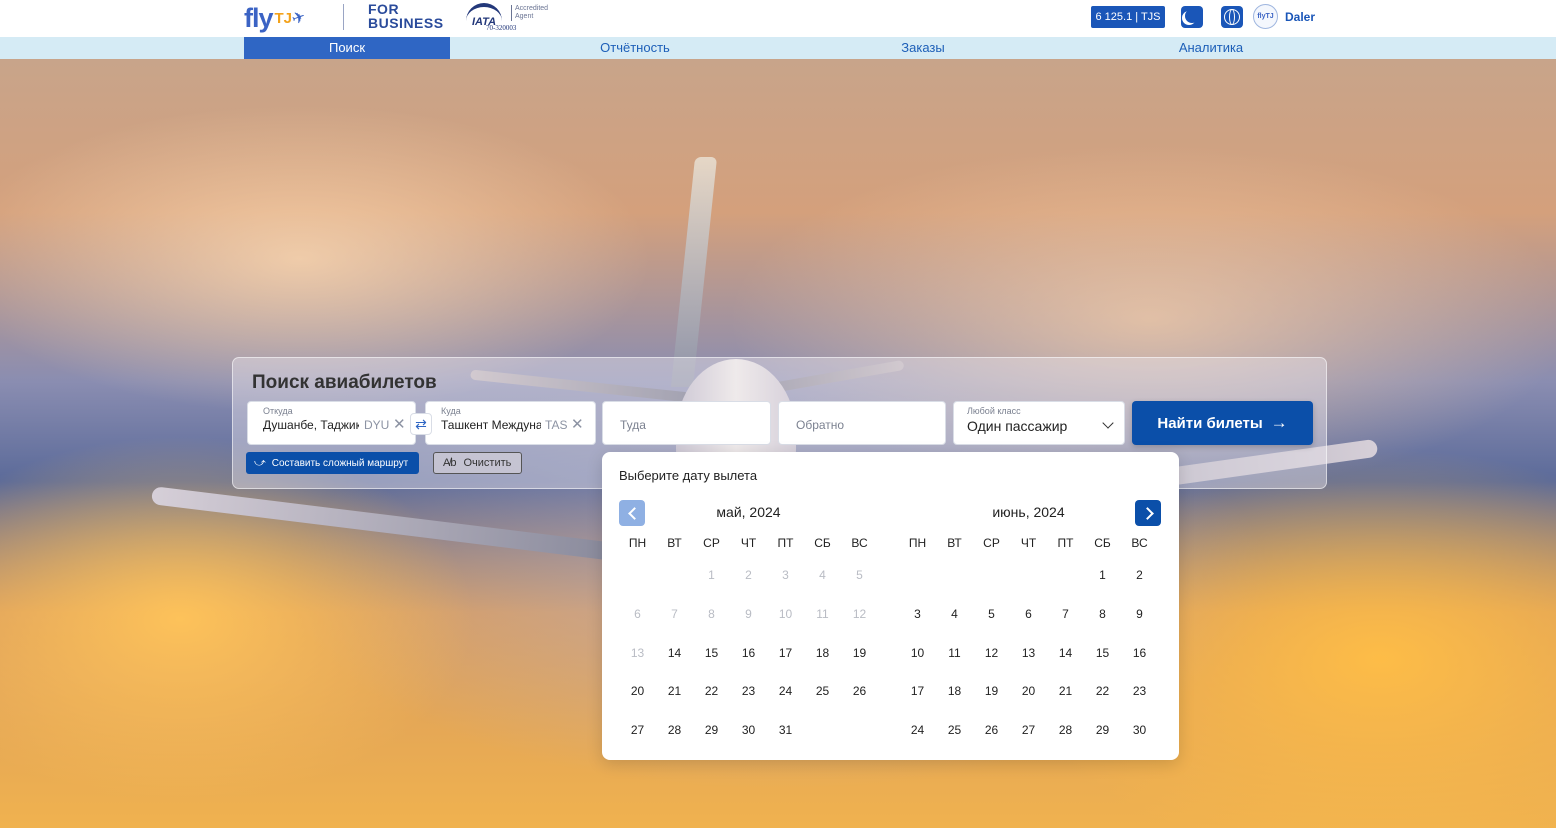 Image resolution: width=1556 pixels, height=828 pixels. What do you see at coordinates (399, 424) in the screenshot?
I see `from-clear-icon: ✕` at bounding box center [399, 424].